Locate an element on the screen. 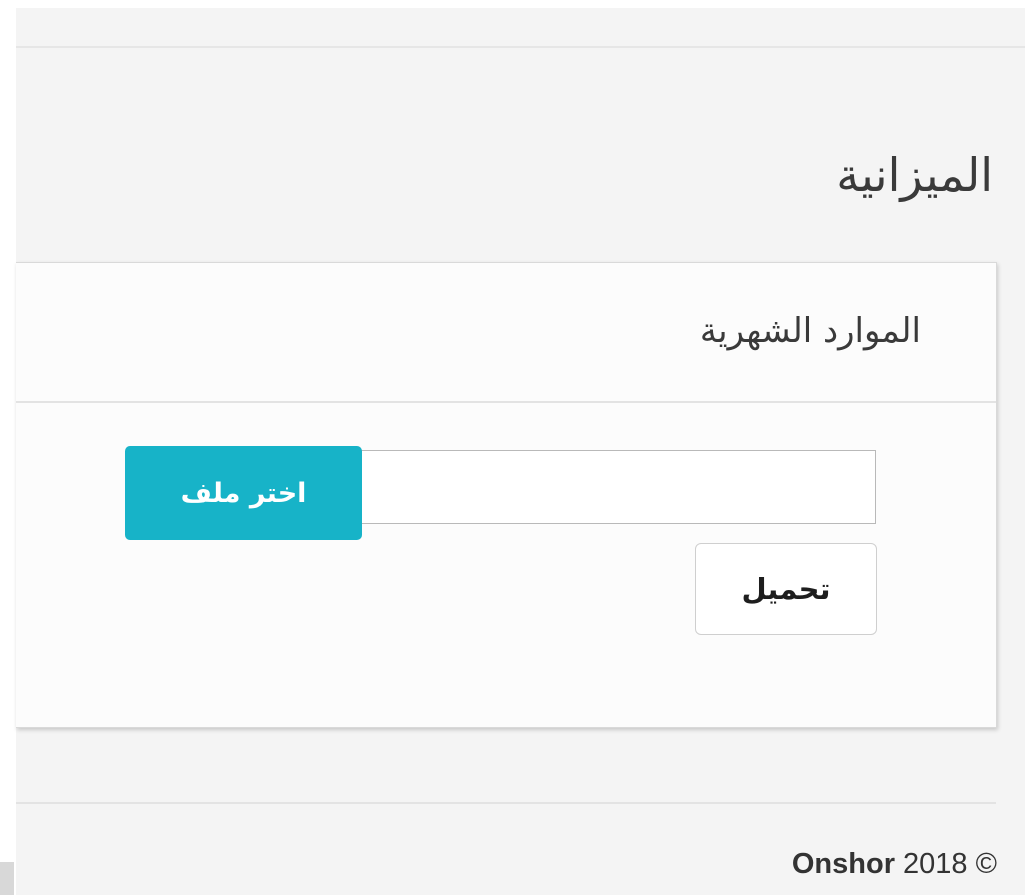 This screenshot has width=1025, height=895. page-title: الميزانية is located at coordinates (914, 175).